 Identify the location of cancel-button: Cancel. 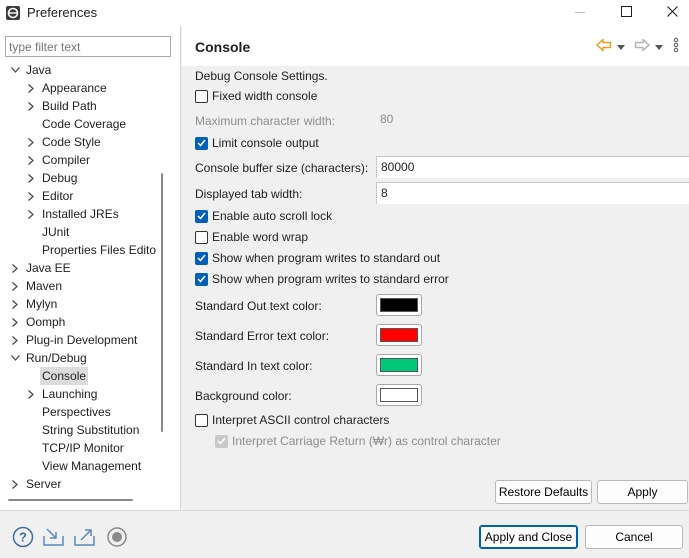
(634, 537).